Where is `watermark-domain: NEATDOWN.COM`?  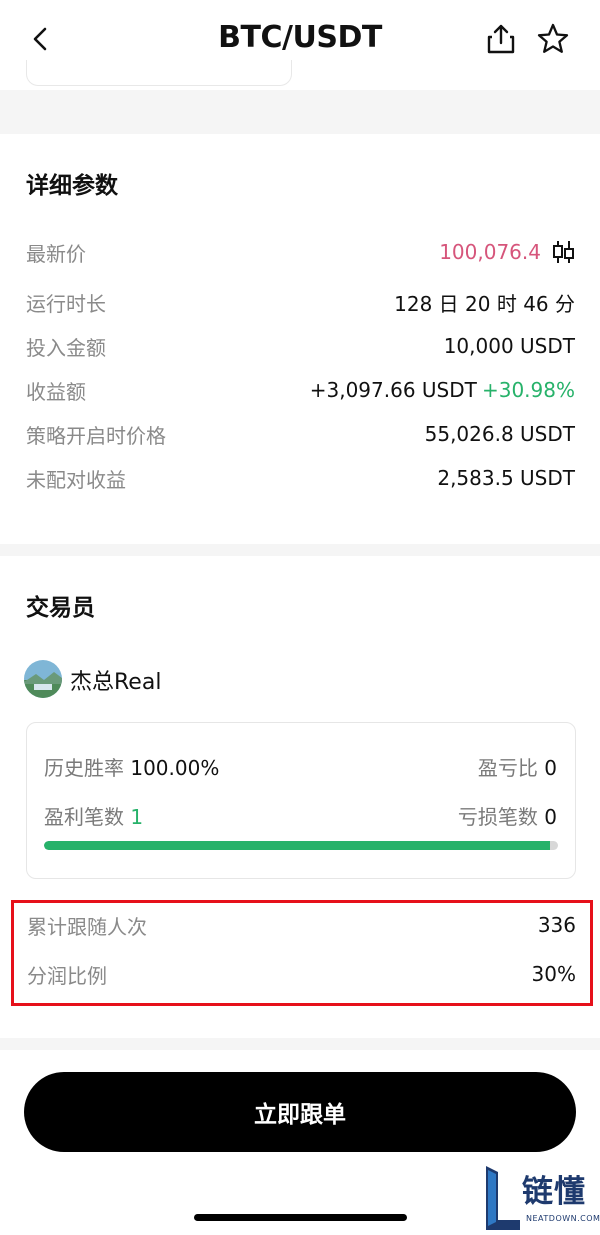 watermark-domain: NEATDOWN.COM is located at coordinates (563, 1218).